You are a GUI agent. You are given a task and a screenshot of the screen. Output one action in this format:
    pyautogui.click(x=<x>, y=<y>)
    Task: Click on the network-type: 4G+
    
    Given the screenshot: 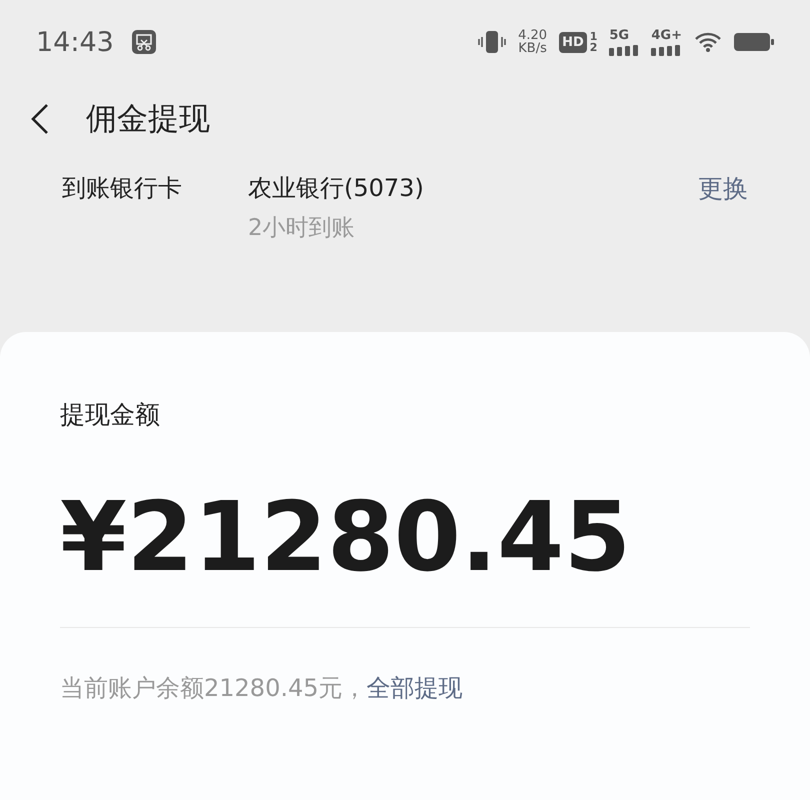 What is the action you would take?
    pyautogui.click(x=666, y=35)
    